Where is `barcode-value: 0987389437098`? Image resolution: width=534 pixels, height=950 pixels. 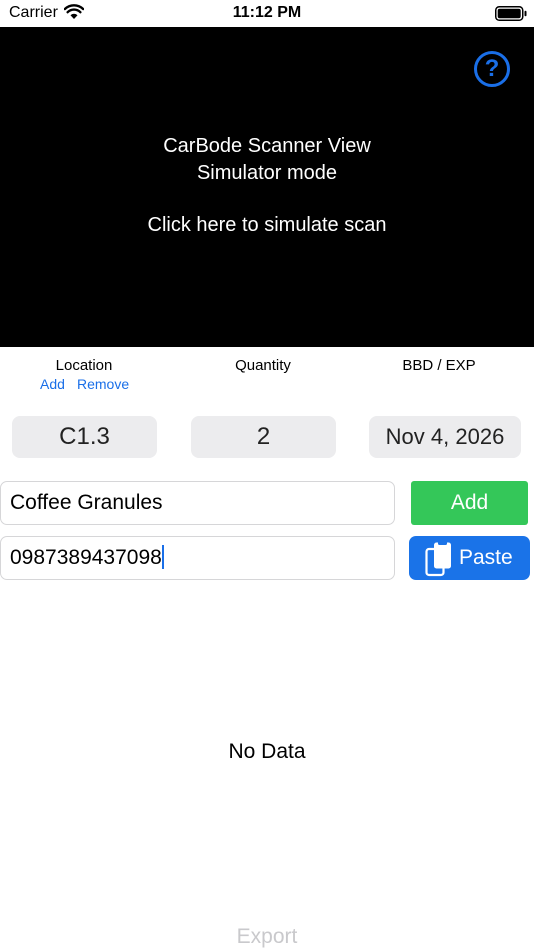 barcode-value: 0987389437098 is located at coordinates (86, 557).